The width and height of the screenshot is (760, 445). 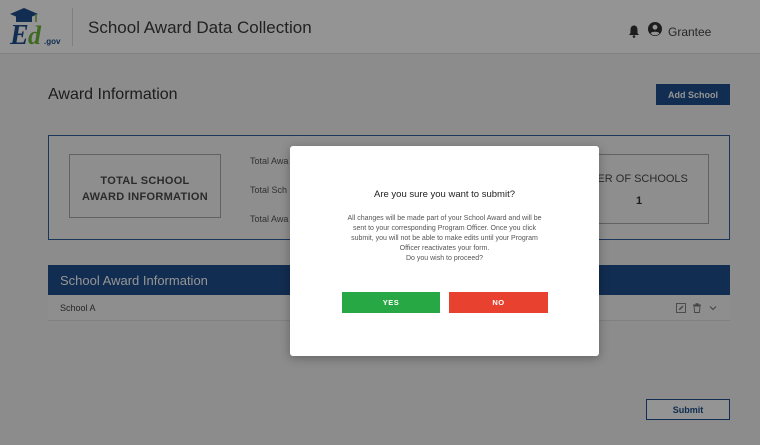 I want to click on dialog-line: Do you wish to proceed?, so click(x=444, y=258).